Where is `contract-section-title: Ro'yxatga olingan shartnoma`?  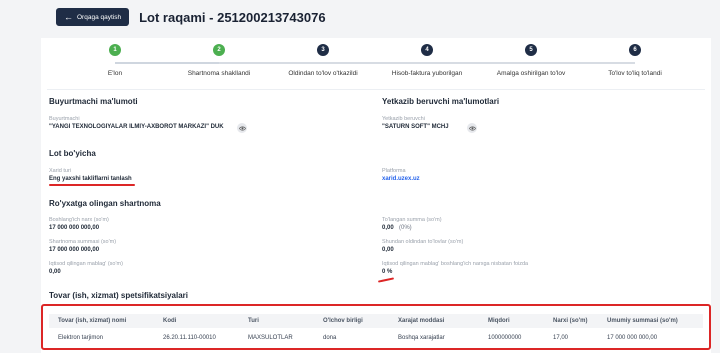
contract-section-title: Ro'yxatga olingan shartnoma is located at coordinates (105, 203).